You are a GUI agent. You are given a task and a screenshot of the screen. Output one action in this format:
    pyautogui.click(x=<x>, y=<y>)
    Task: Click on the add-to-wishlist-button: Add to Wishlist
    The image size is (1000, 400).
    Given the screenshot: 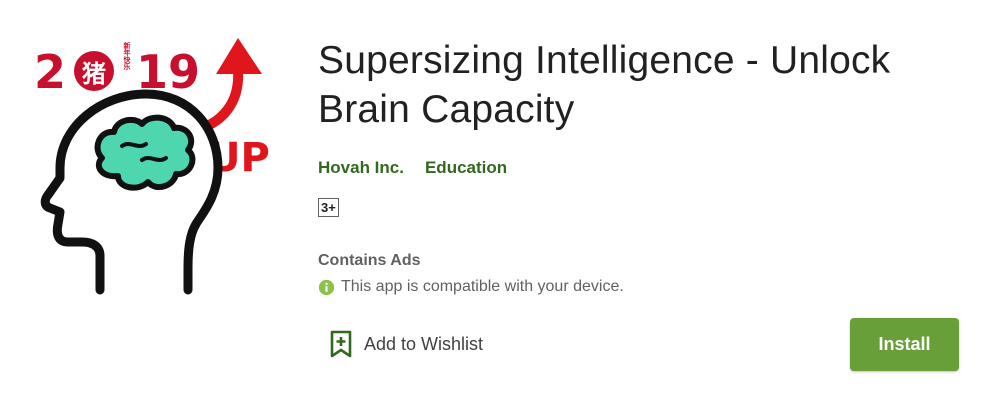 What is the action you would take?
    pyautogui.click(x=406, y=344)
    